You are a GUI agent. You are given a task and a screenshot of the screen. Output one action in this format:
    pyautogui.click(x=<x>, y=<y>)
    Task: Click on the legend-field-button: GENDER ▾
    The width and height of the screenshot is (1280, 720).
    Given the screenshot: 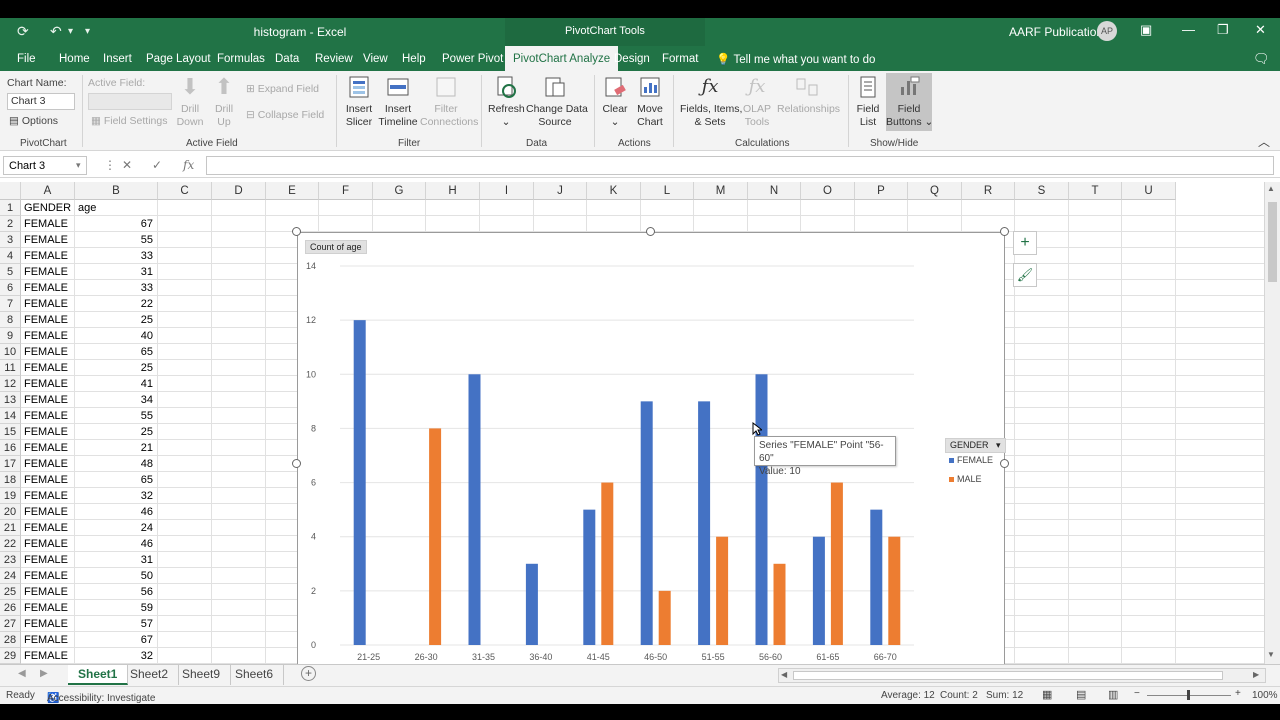 What is the action you would take?
    pyautogui.click(x=975, y=445)
    